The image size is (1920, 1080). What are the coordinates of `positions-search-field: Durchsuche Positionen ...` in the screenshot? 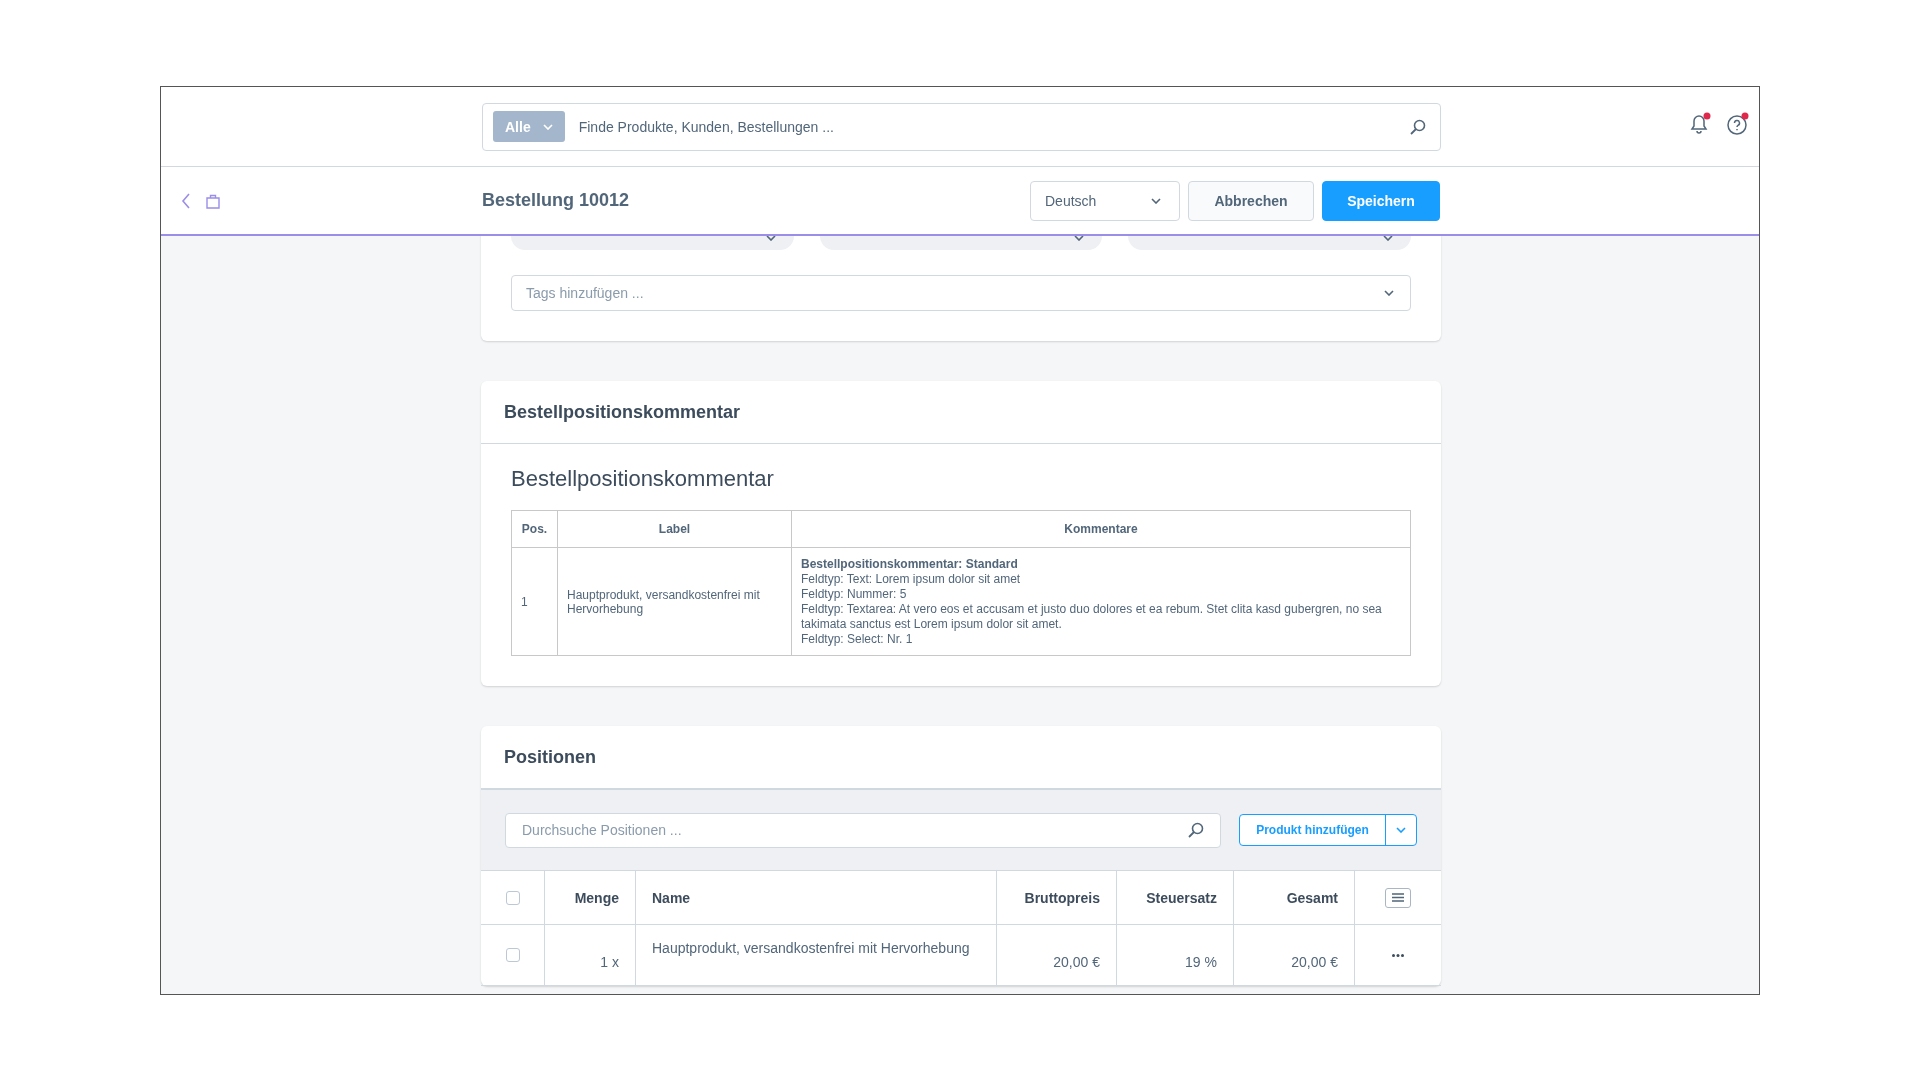 It's located at (863, 830).